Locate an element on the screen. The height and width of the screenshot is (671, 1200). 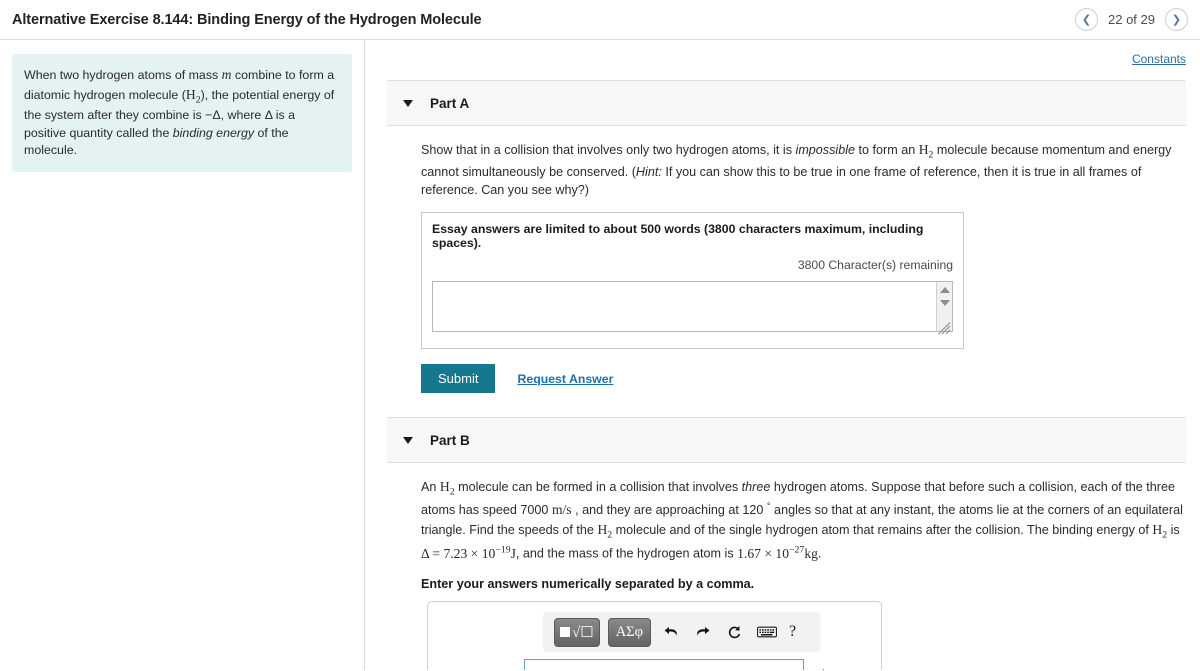
previous-exercise-button: ❮ is located at coordinates (1086, 19).